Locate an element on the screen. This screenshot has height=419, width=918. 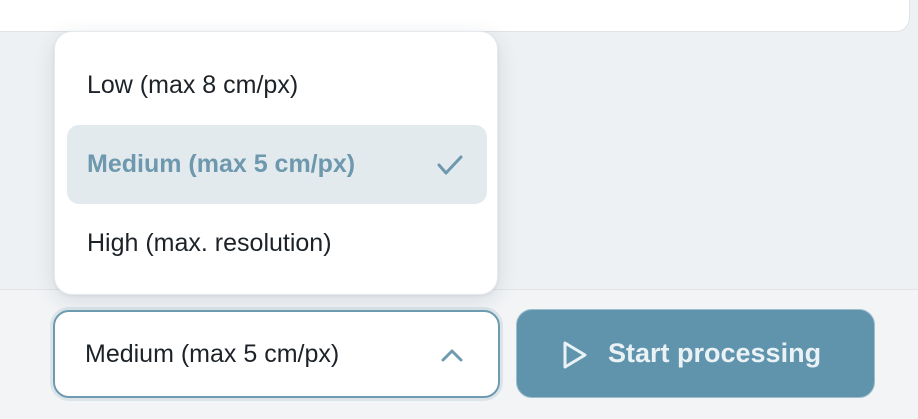
option-medium: Medium (max 5 cm/px) is located at coordinates (277, 164).